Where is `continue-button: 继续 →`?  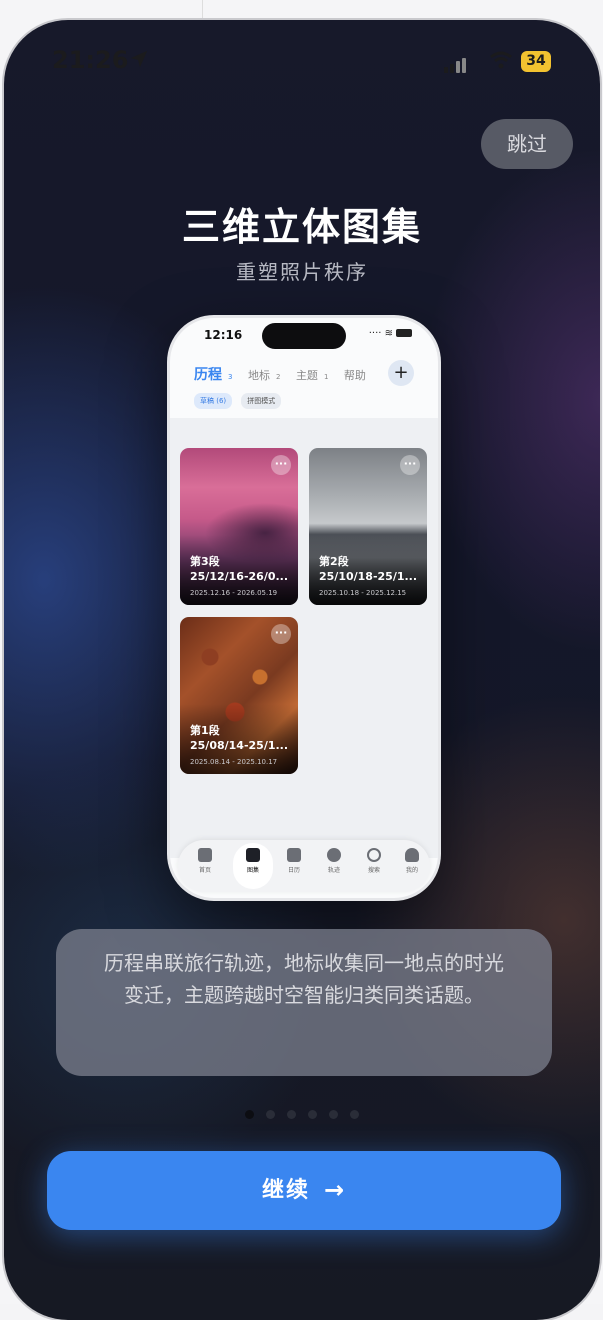
continue-button: 继续 → is located at coordinates (304, 1190).